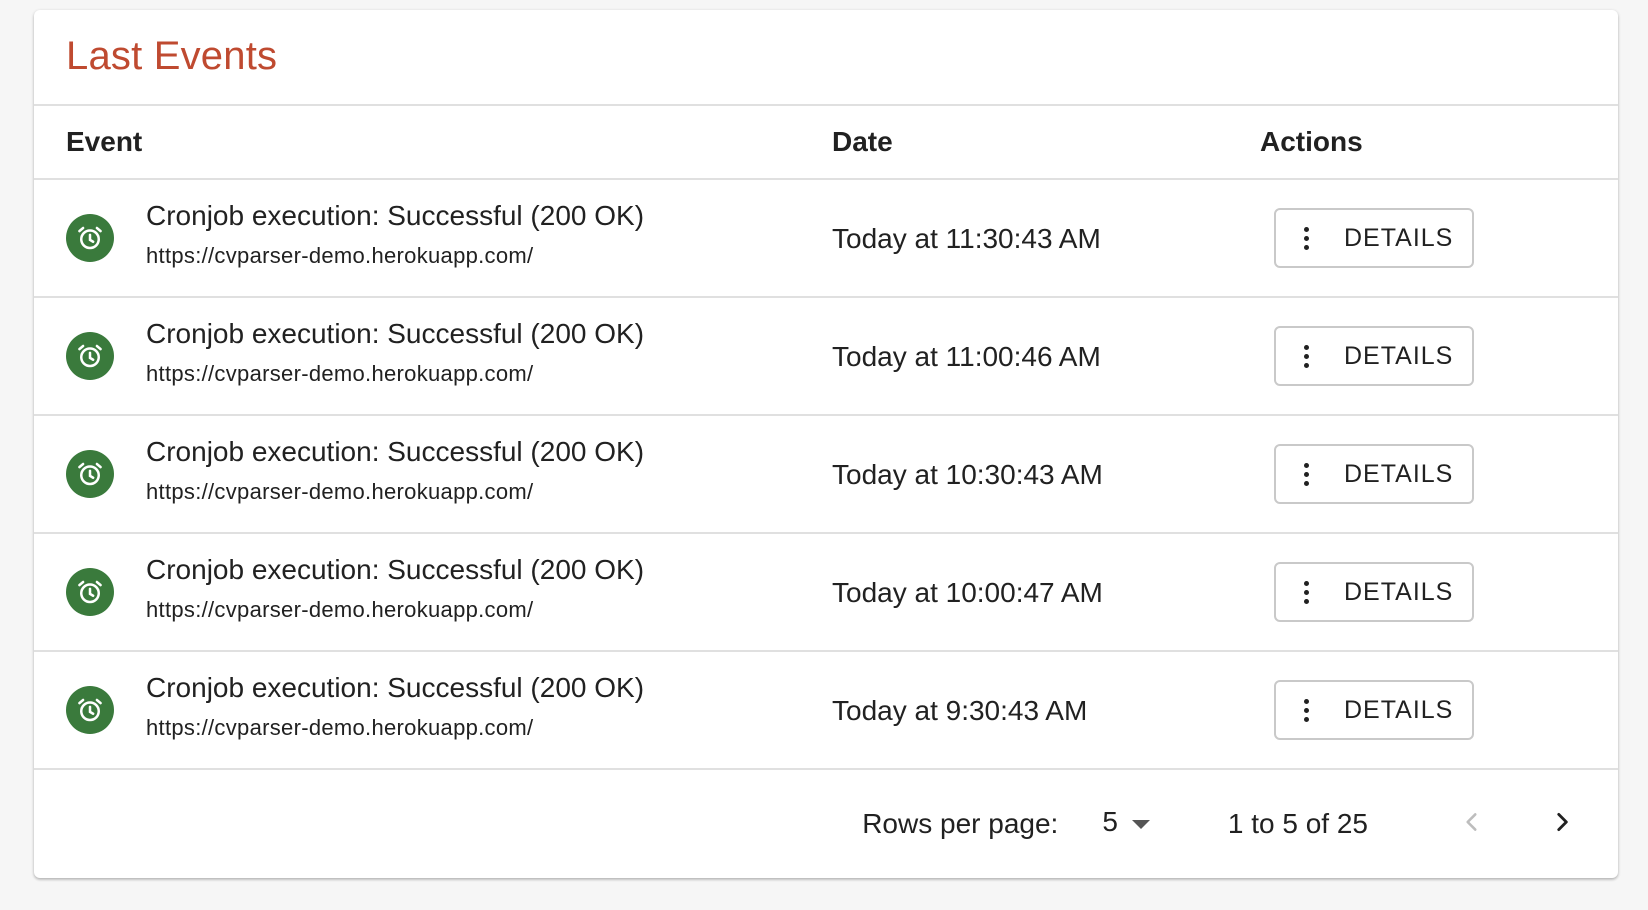 Image resolution: width=1648 pixels, height=910 pixels. I want to click on card-title: Last Events, so click(172, 55).